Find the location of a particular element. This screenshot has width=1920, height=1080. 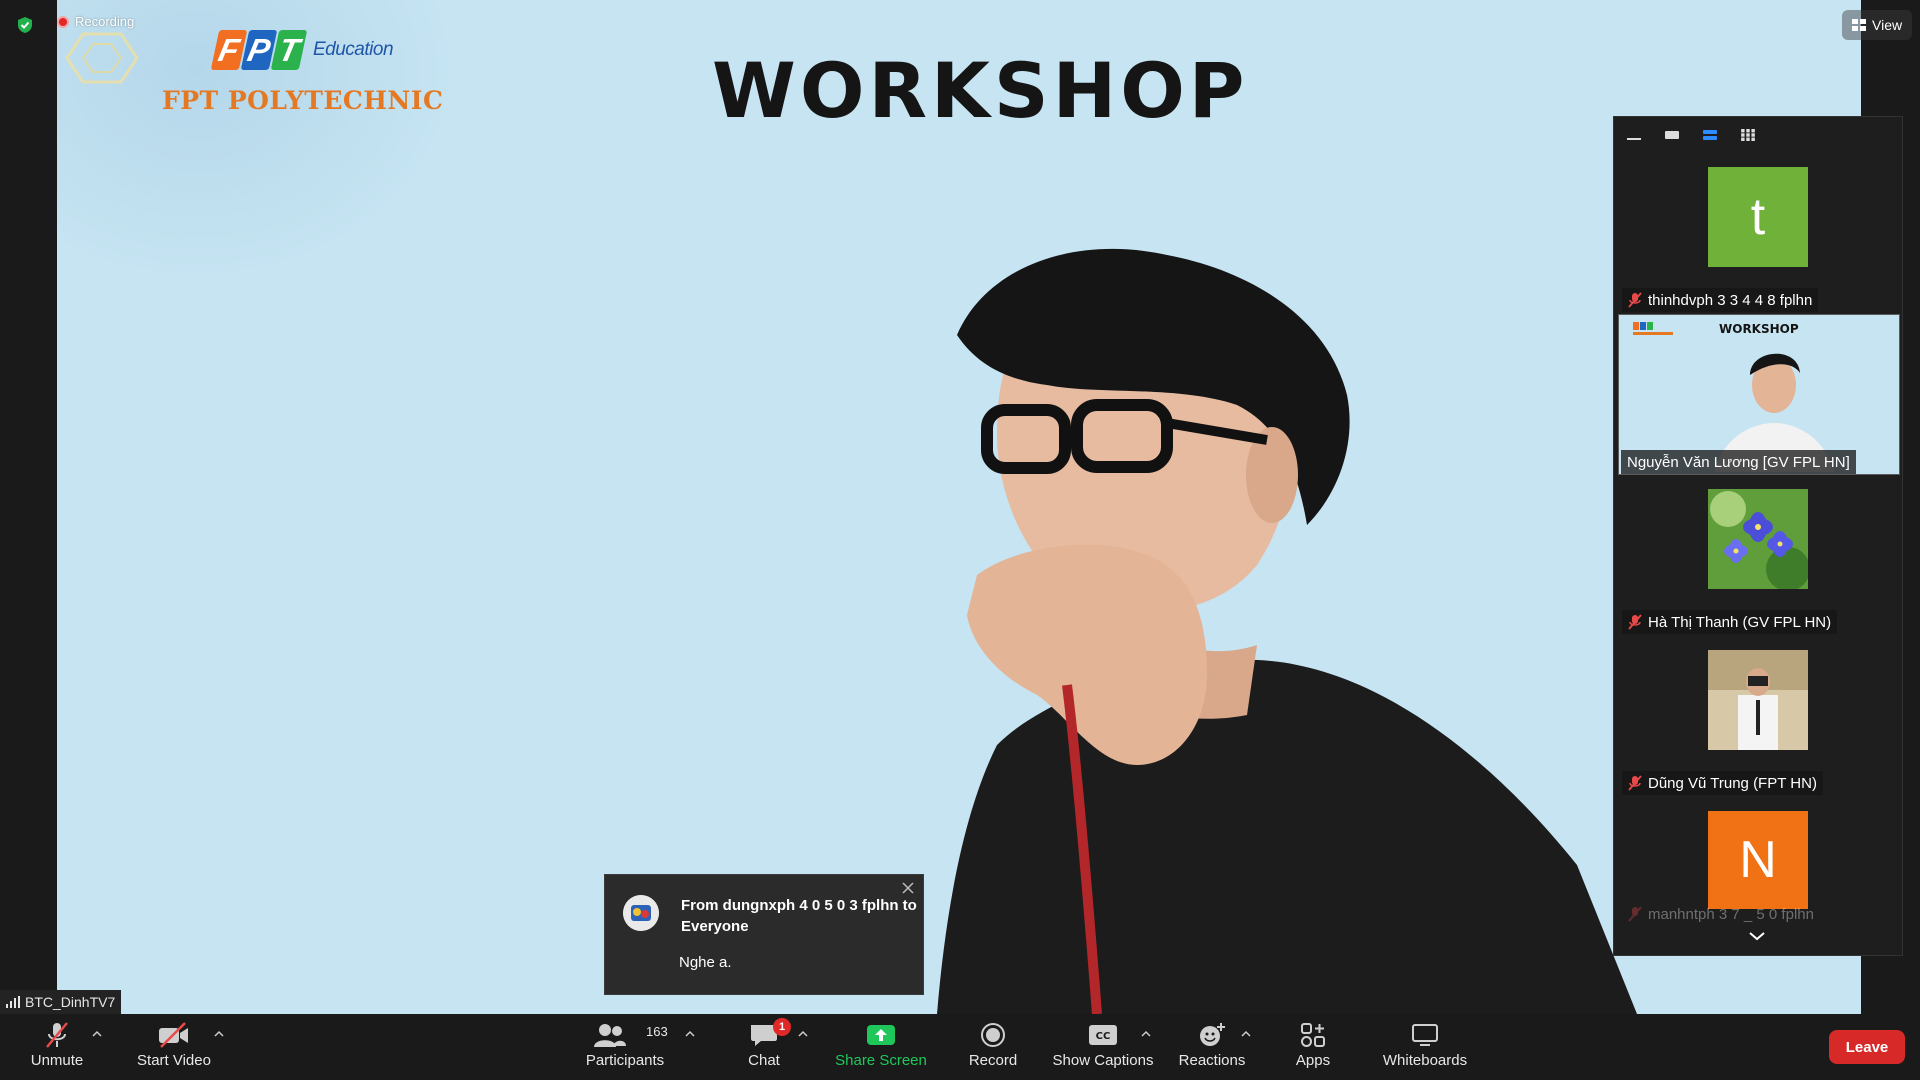

panel-layout-controls is located at coordinates (1758, 135).